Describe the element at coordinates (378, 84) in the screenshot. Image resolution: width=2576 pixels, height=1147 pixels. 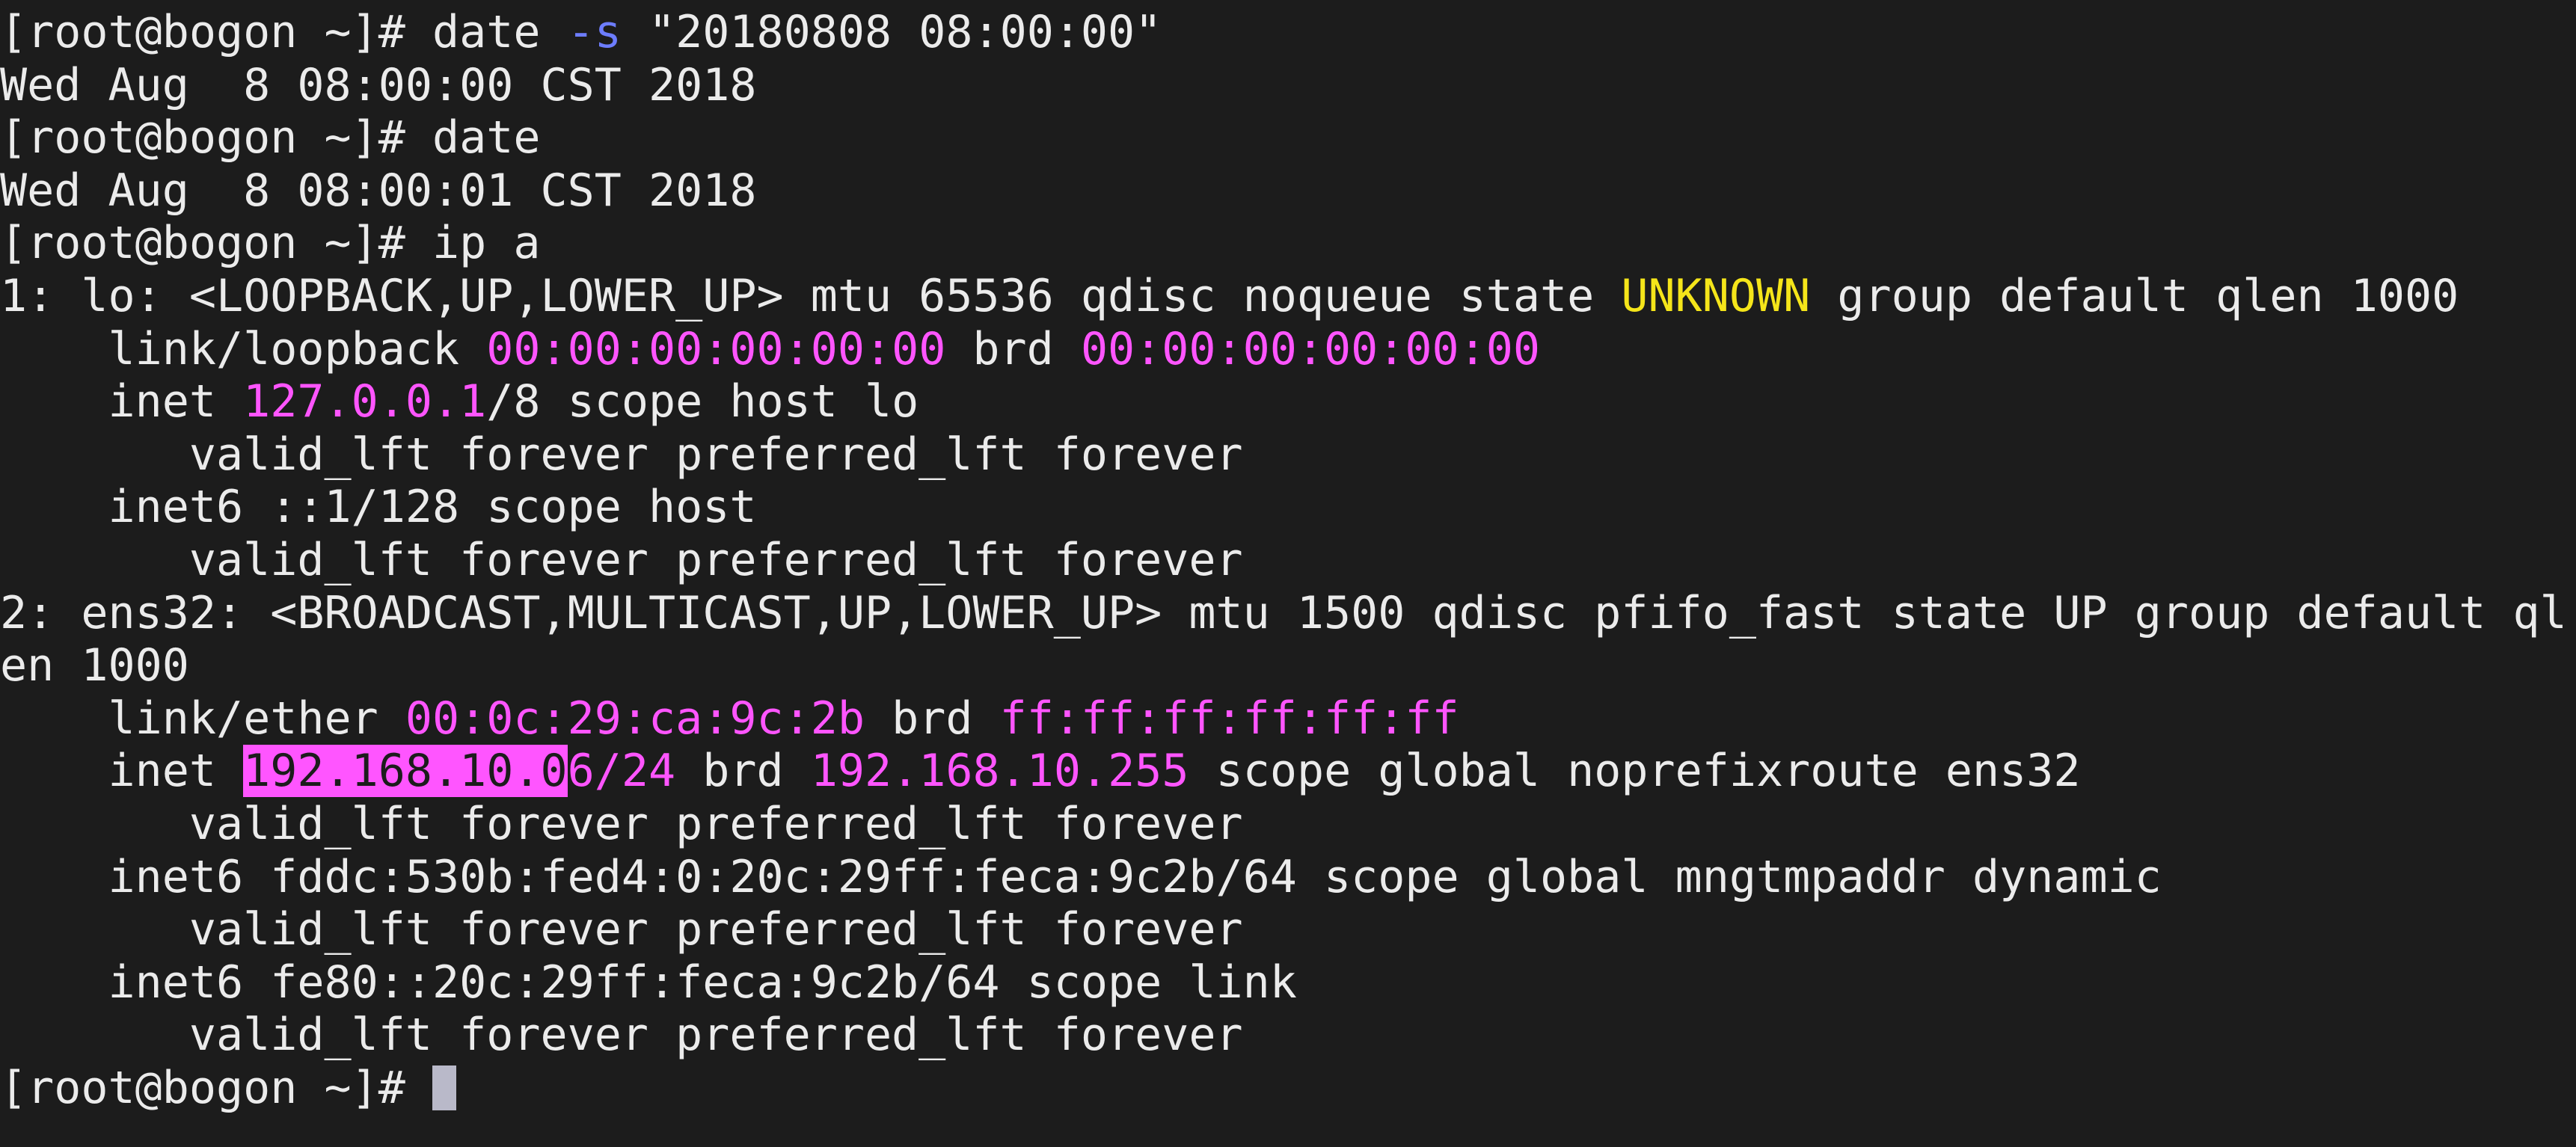
I see `terminal-text: Wed Aug 8 08:00:00 CST 2018` at that location.